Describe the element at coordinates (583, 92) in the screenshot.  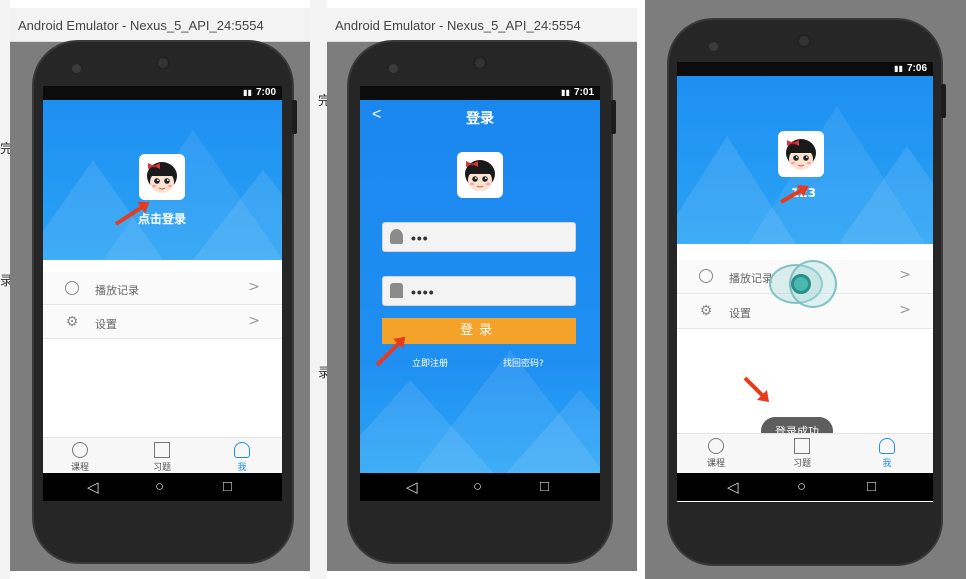
I see `status-time: 7:01` at that location.